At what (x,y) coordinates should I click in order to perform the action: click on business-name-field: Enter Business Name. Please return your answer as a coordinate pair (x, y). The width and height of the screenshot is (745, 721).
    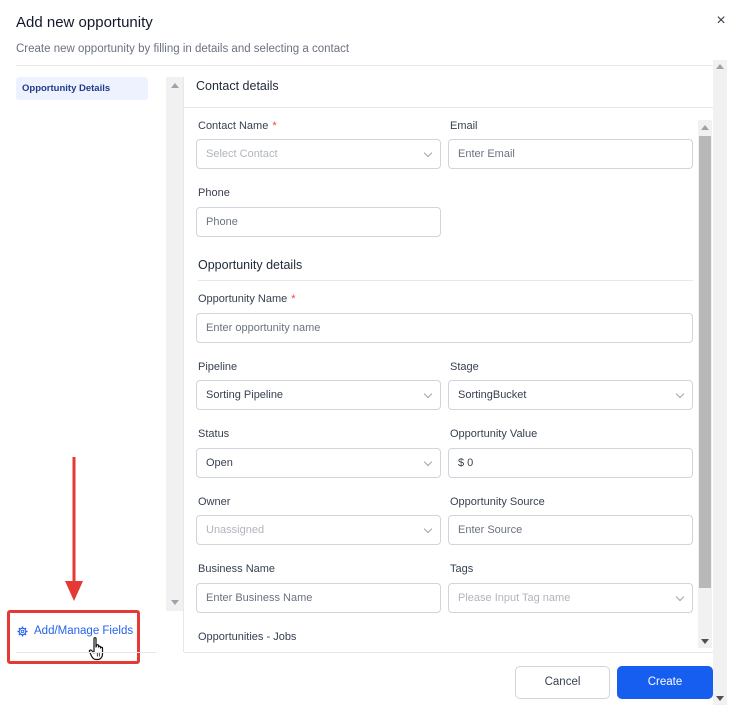
    Looking at the image, I should click on (318, 598).